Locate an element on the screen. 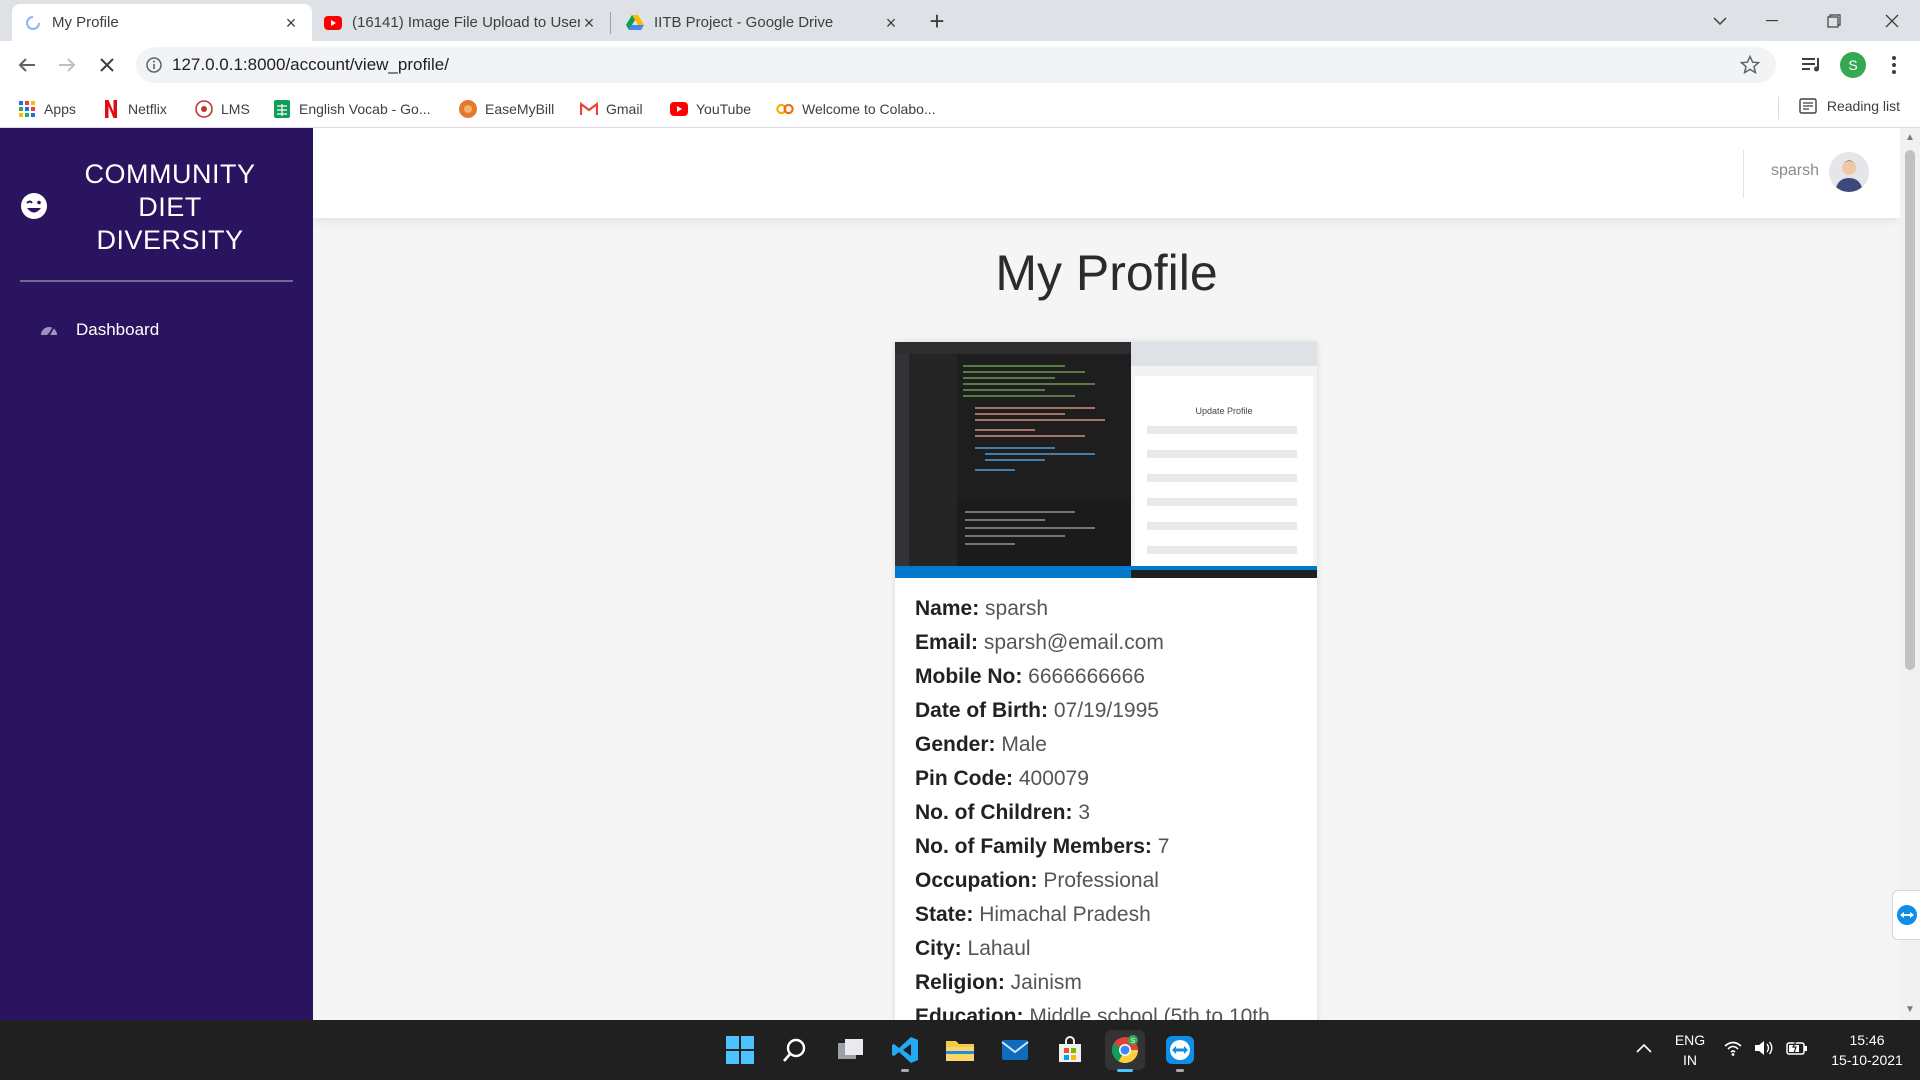  brand-name: COMMUNITY DIET DIVERSITY is located at coordinates (170, 207).